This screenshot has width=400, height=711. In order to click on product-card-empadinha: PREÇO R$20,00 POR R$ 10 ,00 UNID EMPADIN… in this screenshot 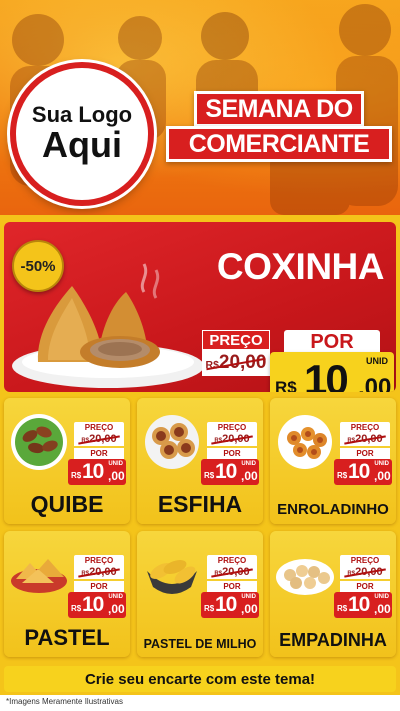, I will do `click(333, 594)`.